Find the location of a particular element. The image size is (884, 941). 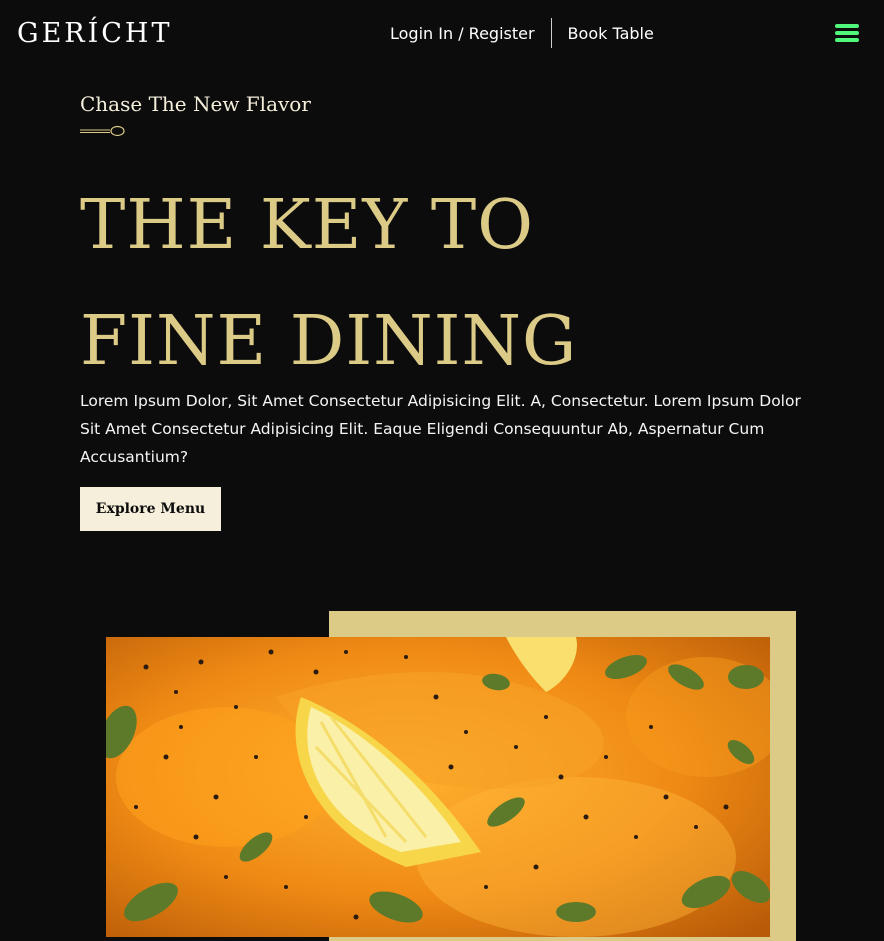

nav-divider is located at coordinates (551, 33).